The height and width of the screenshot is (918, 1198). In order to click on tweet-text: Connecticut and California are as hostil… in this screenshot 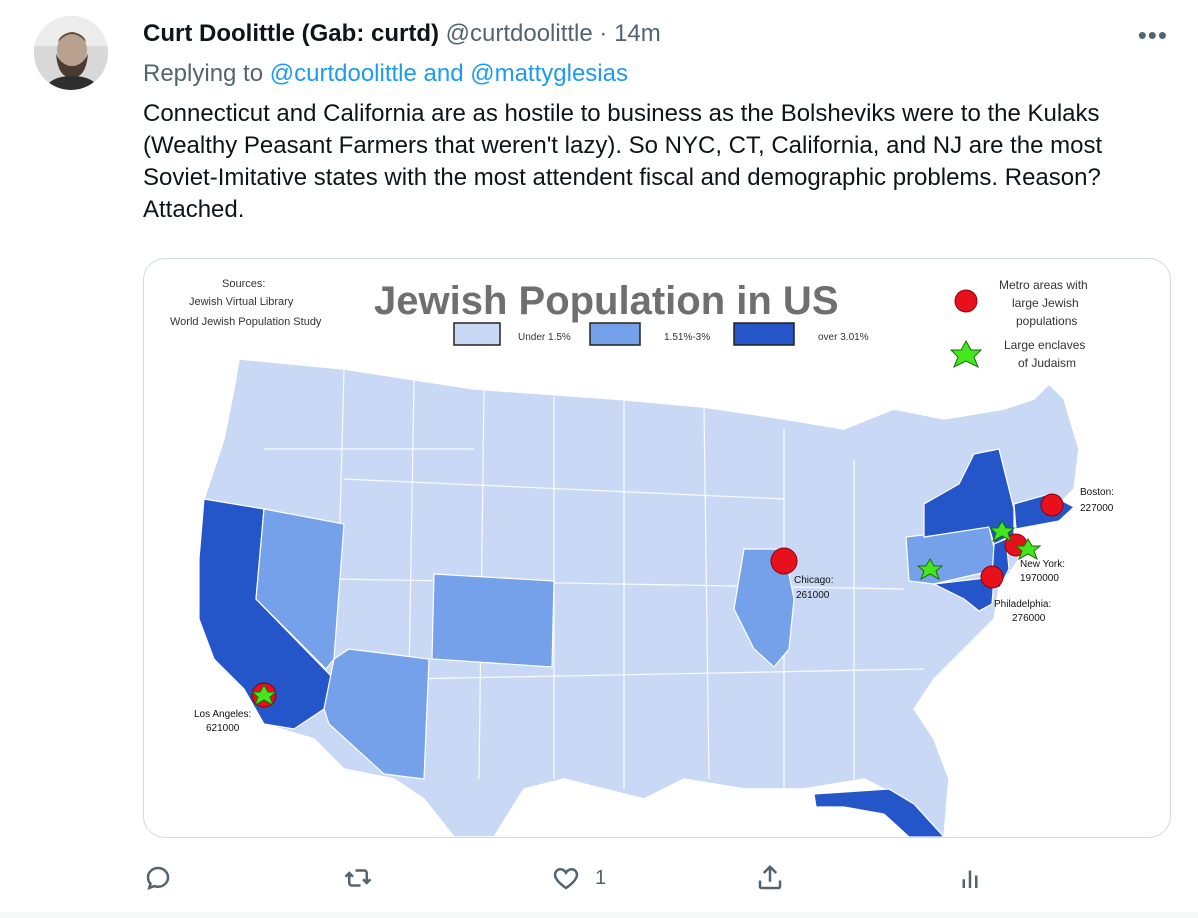, I will do `click(623, 161)`.